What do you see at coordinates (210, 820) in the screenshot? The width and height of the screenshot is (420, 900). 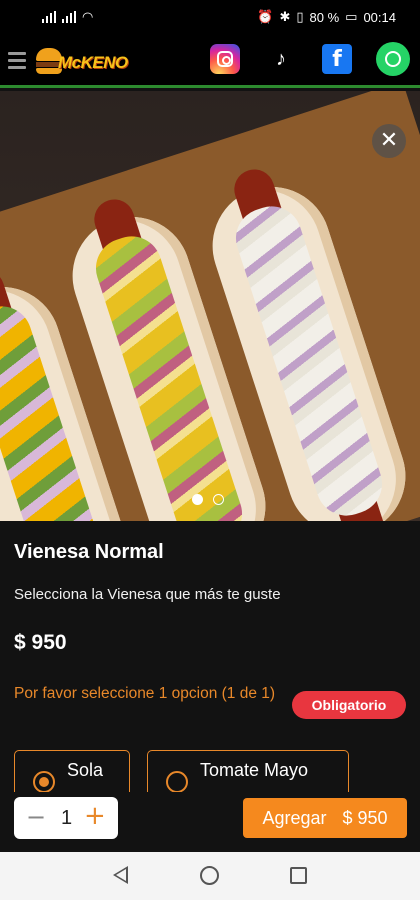 I see `cart-bar: − 1 + Agregar $ 950` at bounding box center [210, 820].